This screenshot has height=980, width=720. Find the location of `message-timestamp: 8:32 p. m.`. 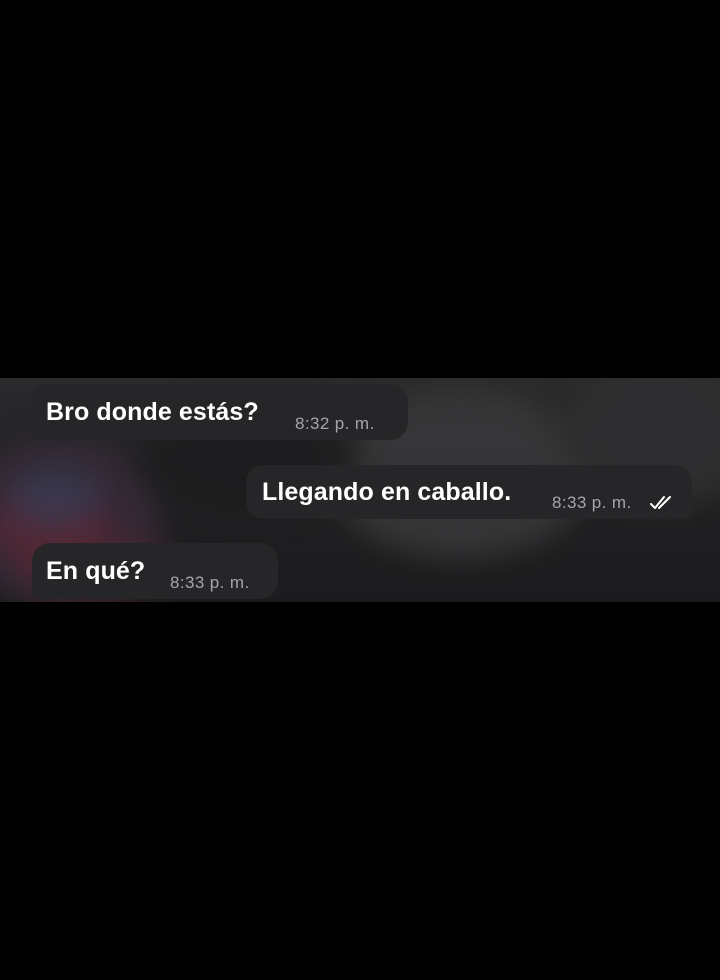

message-timestamp: 8:32 p. m. is located at coordinates (335, 423).